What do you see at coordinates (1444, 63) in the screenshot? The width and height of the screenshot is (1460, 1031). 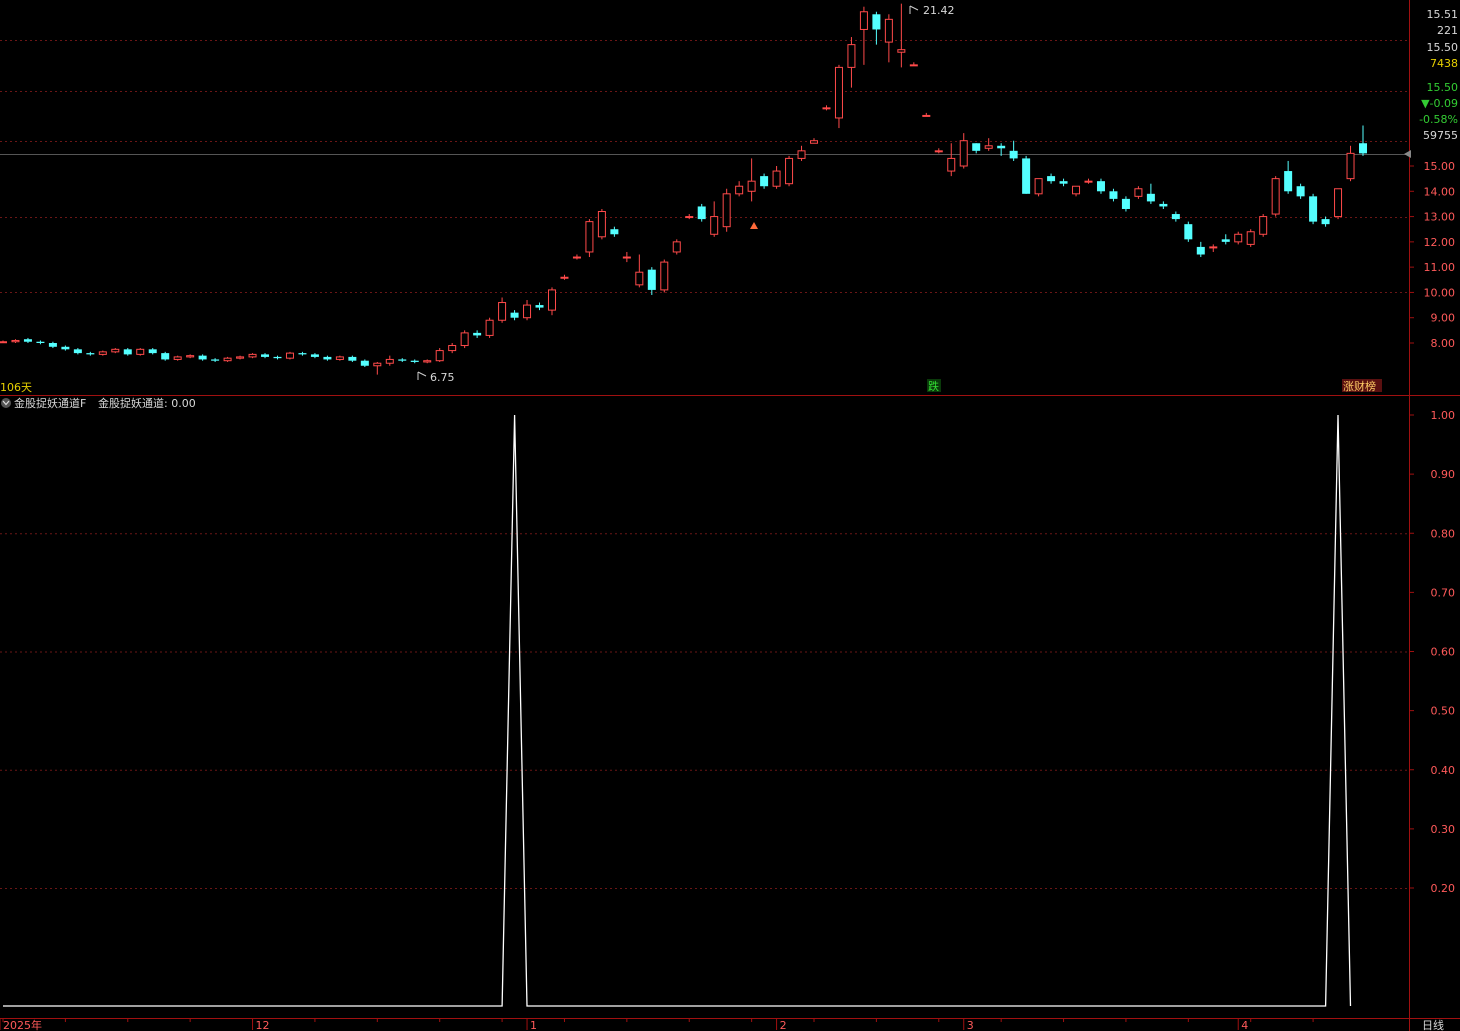 I see `info-v4: 7438` at bounding box center [1444, 63].